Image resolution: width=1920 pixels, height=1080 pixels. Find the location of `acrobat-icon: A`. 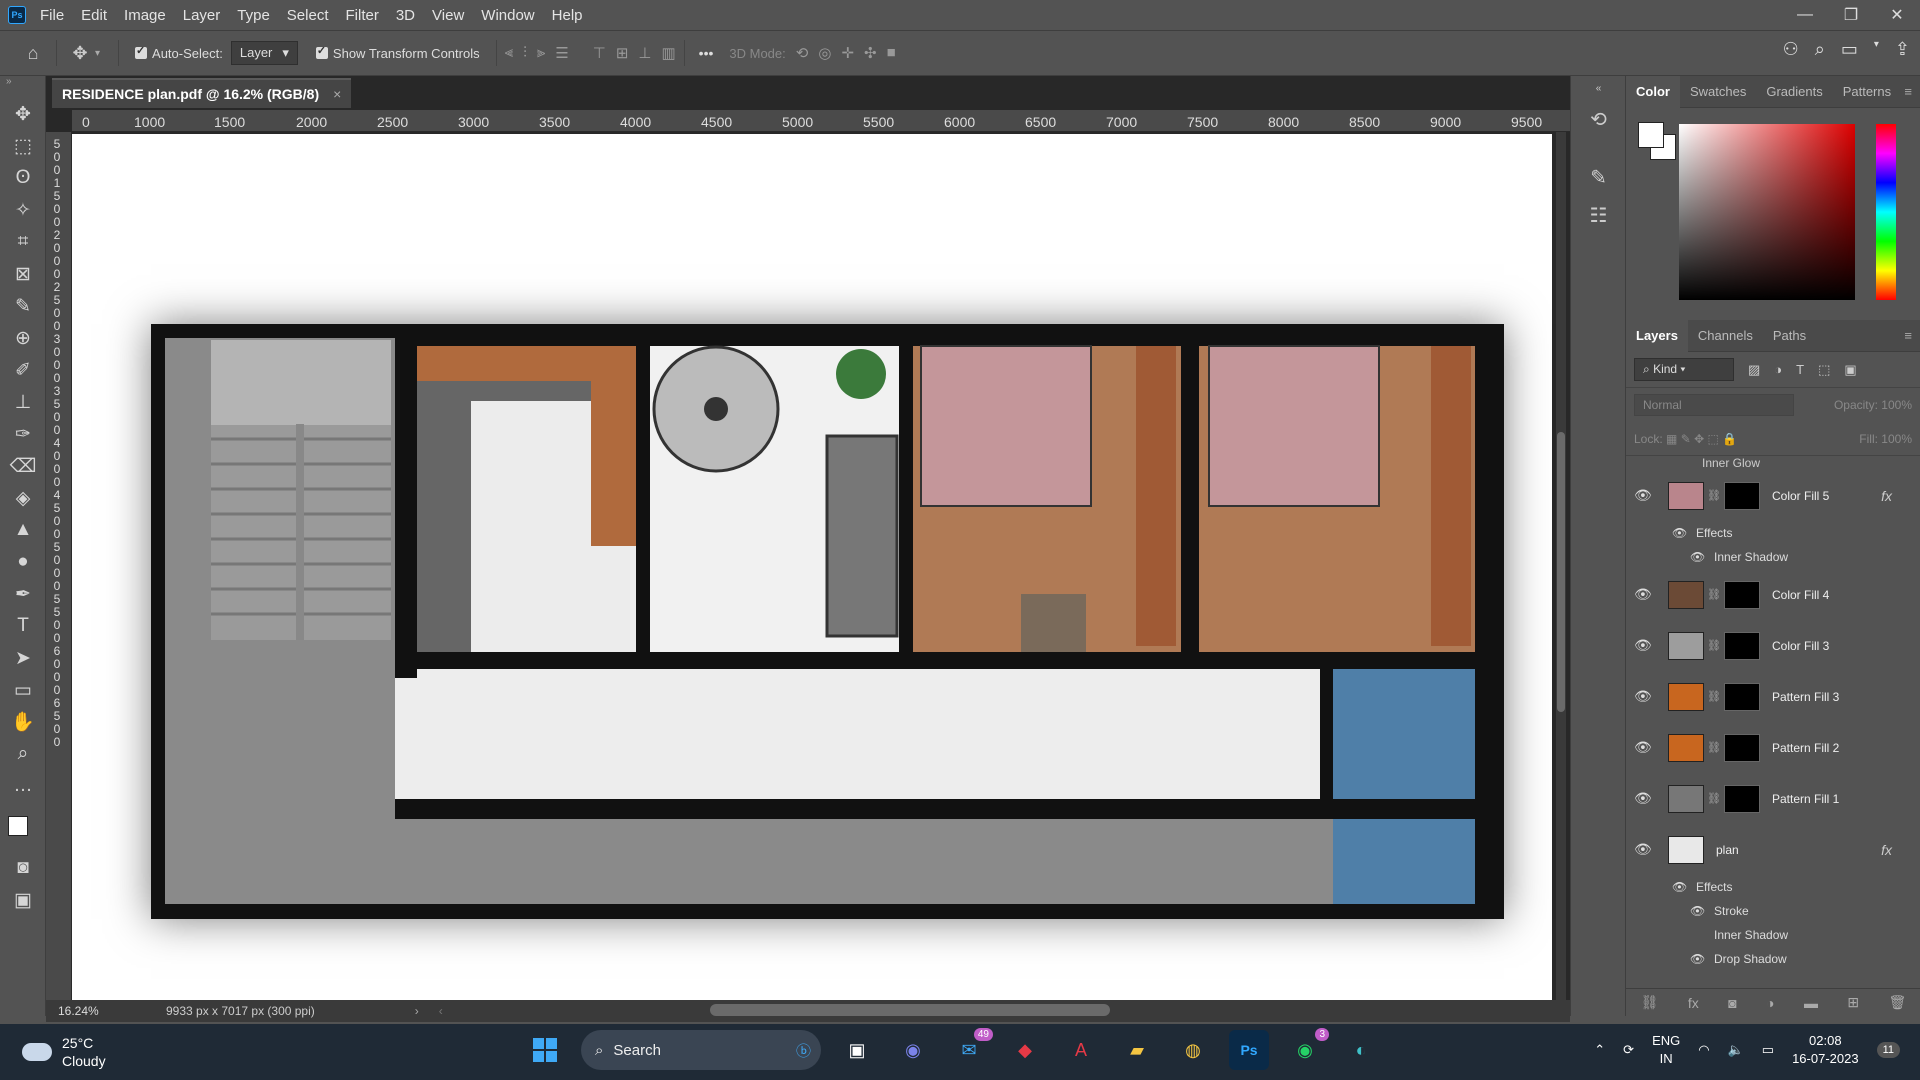

acrobat-icon: A is located at coordinates (1081, 1050).